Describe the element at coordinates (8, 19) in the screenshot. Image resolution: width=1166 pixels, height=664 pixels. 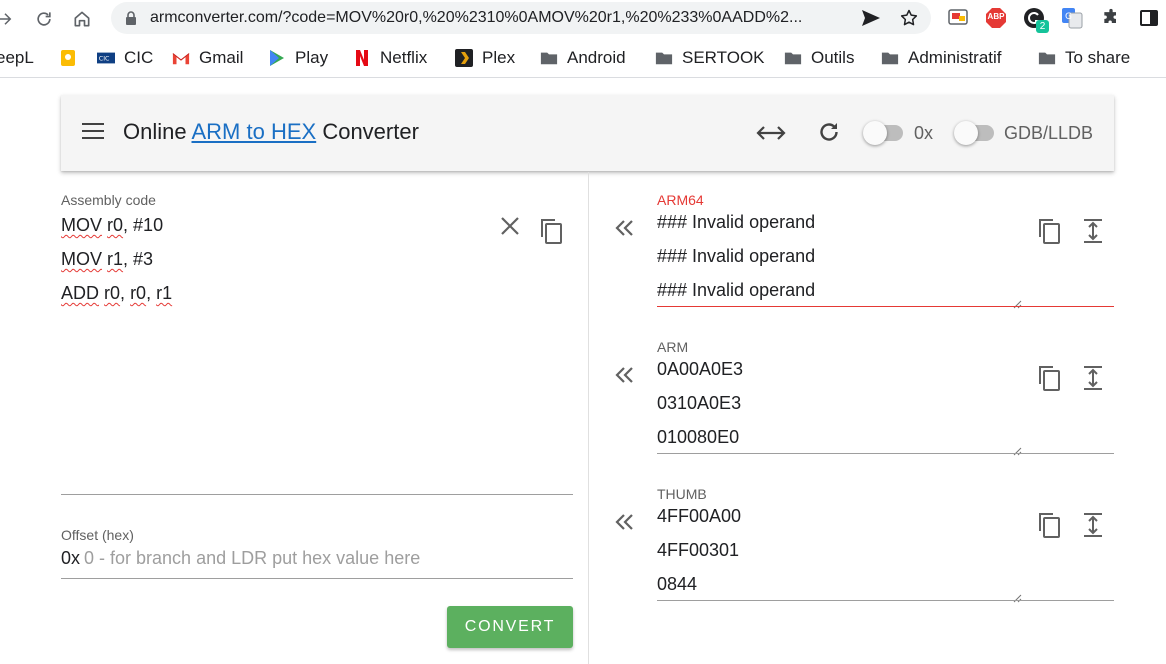
I see `forward-icon` at that location.